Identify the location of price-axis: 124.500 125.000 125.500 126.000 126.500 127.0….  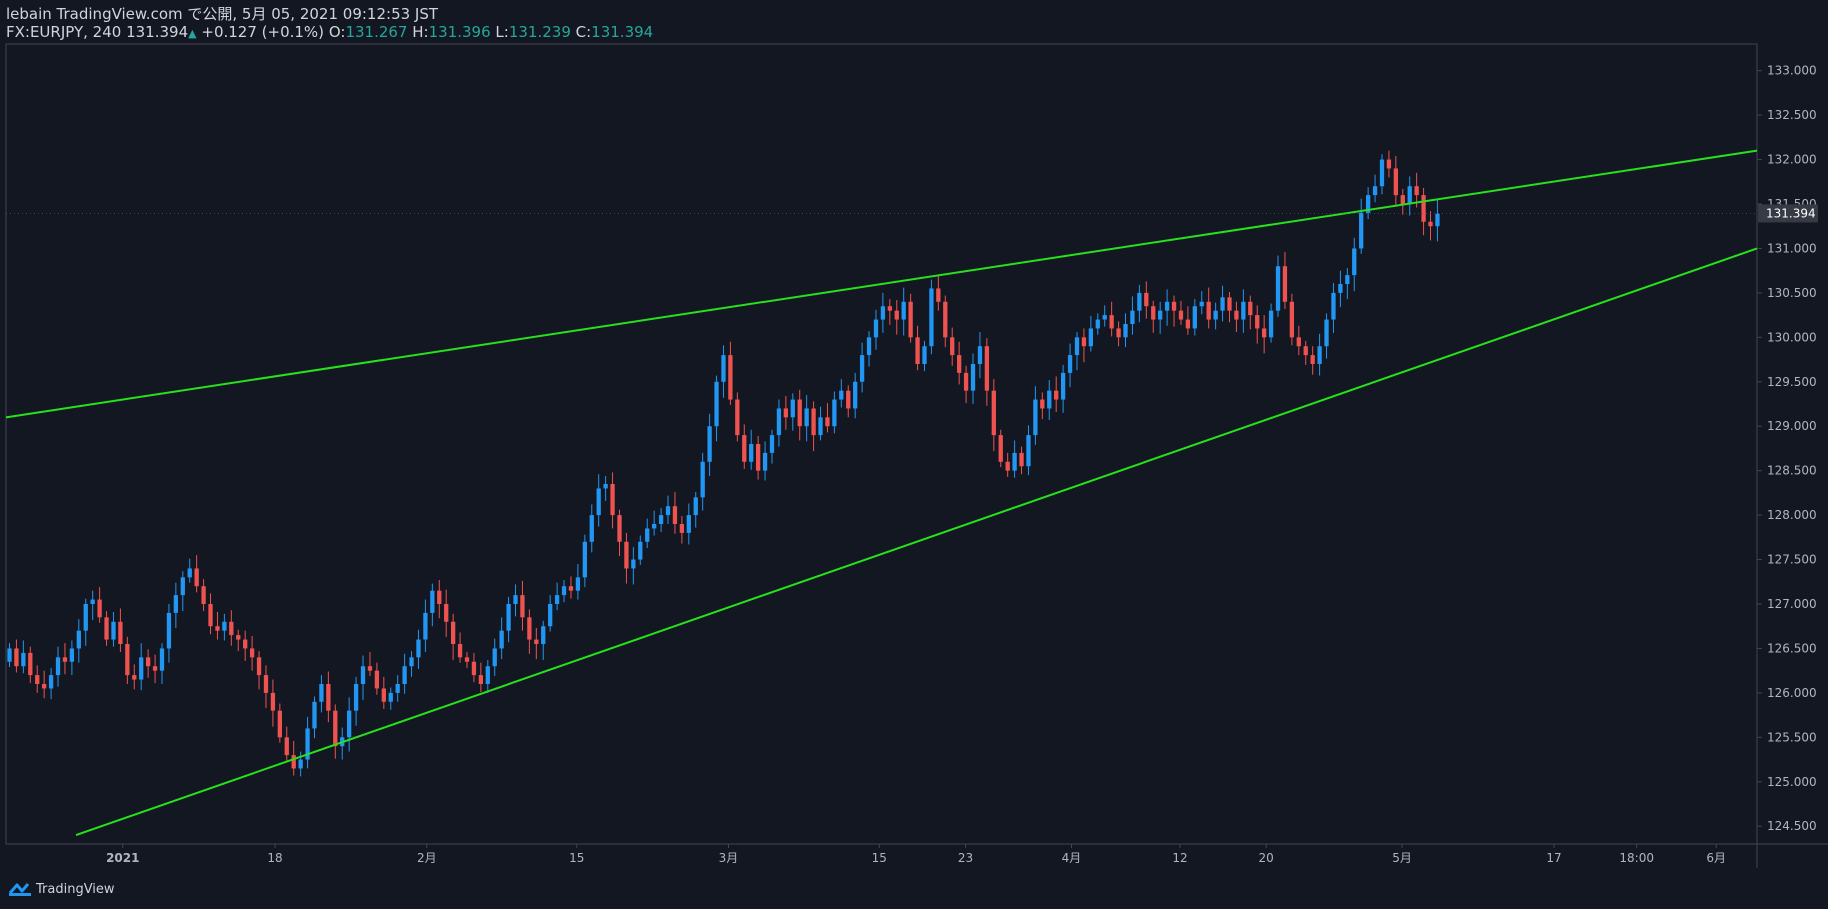
(1787, 449).